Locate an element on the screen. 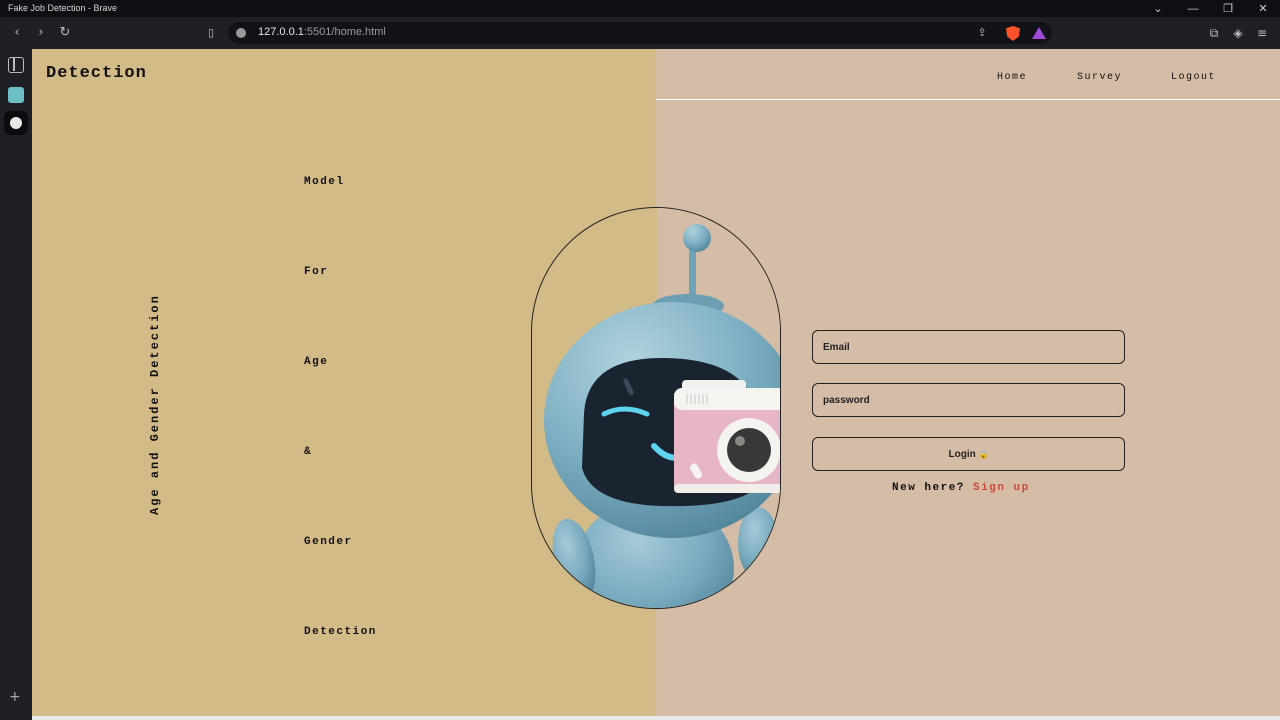 The width and height of the screenshot is (1280, 720). add-sidebar-item-icon: + is located at coordinates (15, 697).